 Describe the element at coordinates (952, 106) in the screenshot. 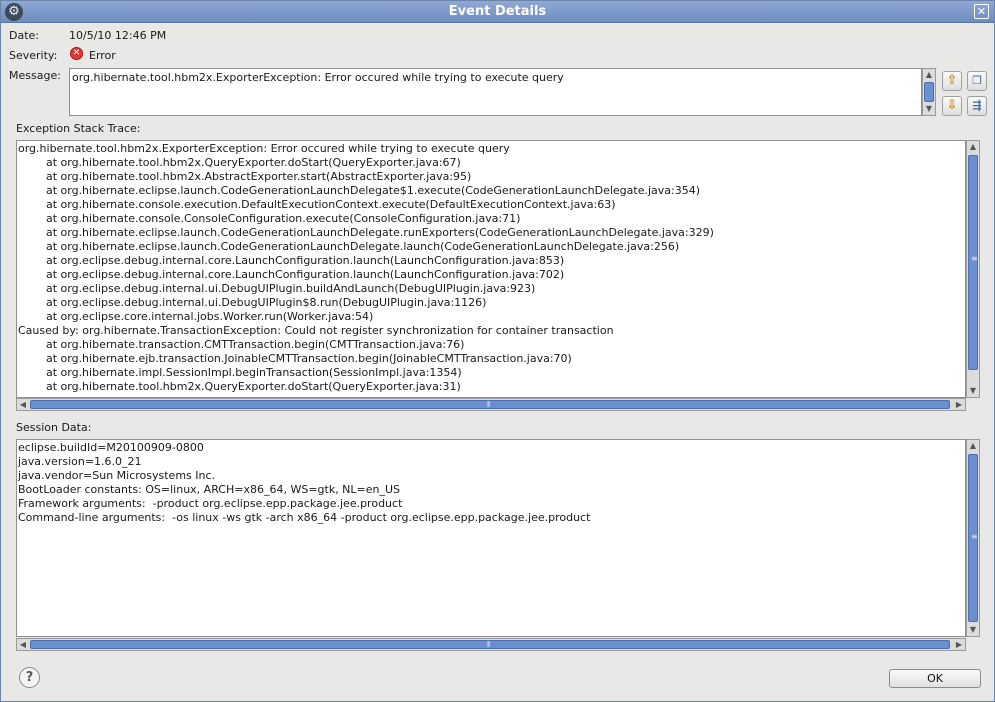

I see `arrow-down-icon: ⇩` at that location.